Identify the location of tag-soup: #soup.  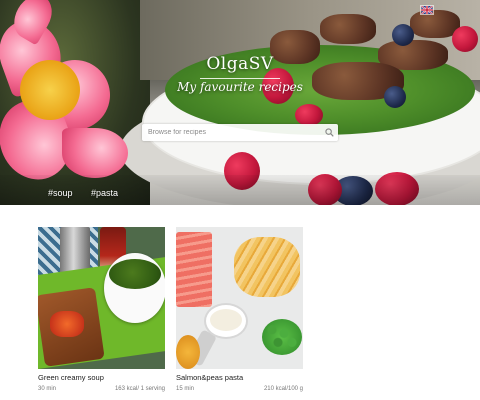
(60, 193).